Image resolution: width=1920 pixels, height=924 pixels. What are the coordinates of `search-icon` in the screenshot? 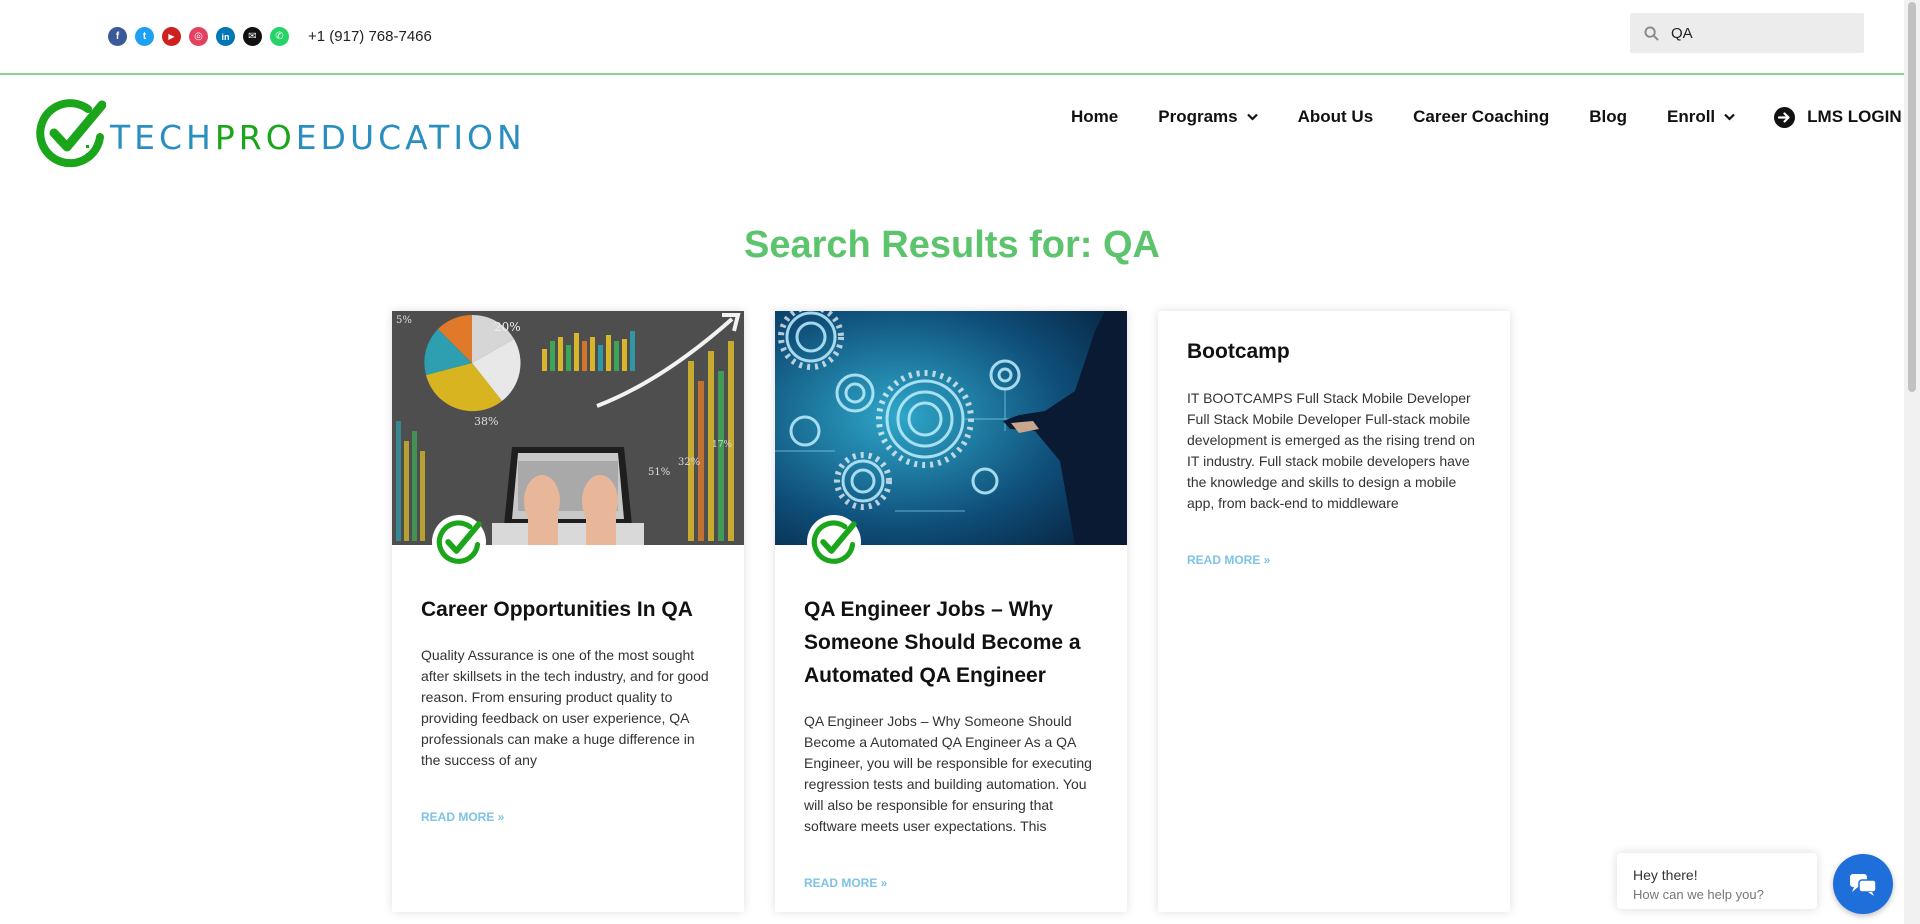 It's located at (1651, 33).